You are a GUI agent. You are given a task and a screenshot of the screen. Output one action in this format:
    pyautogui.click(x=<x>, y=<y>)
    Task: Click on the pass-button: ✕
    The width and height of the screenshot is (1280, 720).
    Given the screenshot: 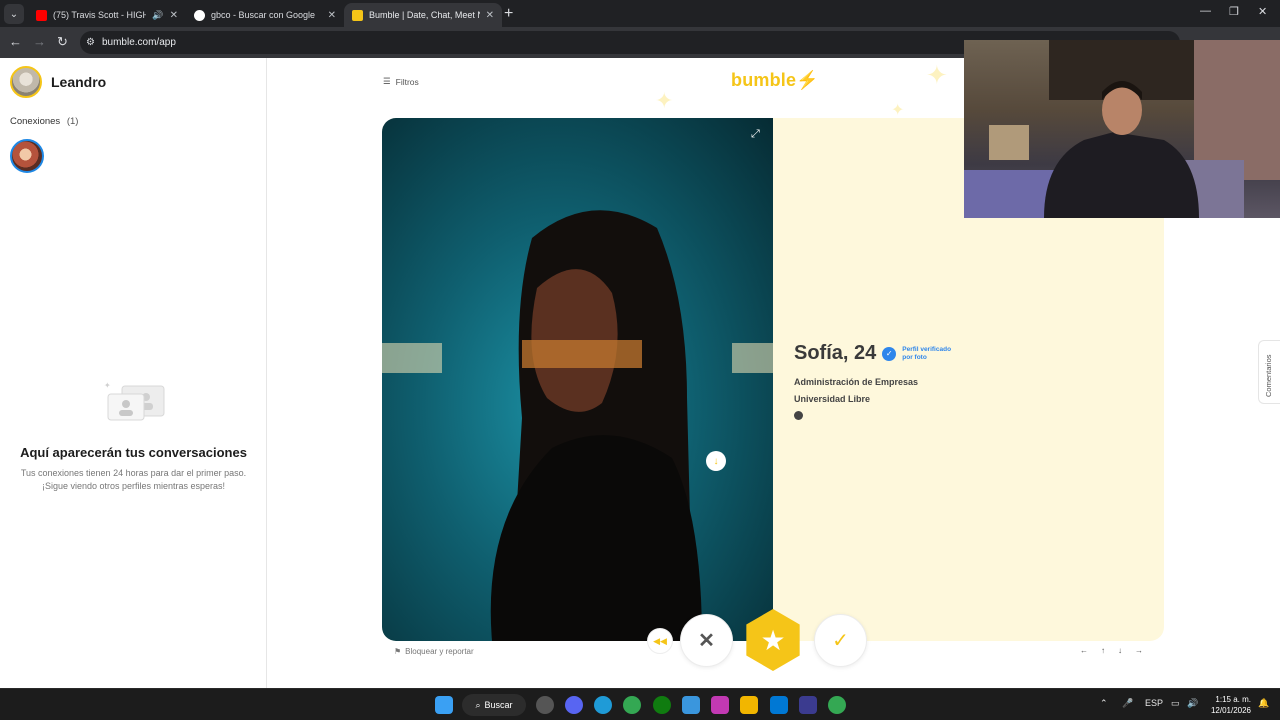 What is the action you would take?
    pyautogui.click(x=706, y=640)
    